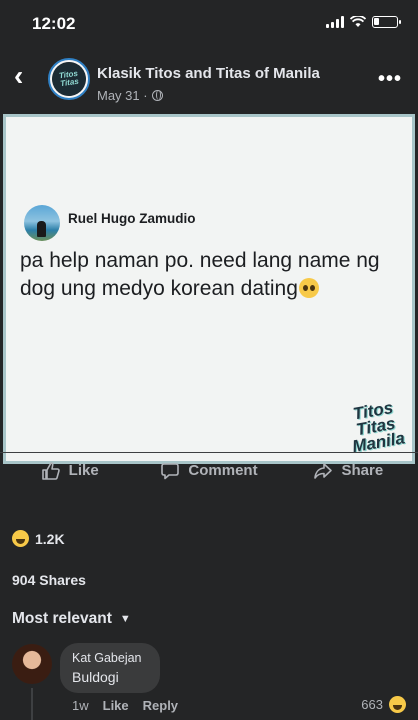  I want to click on comments-filter: Most relevant ▼, so click(71, 619).